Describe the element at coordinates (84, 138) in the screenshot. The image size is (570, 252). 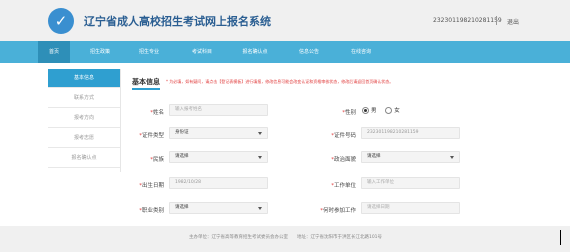
I see `sidebar-item-choices: 报考志愿` at that location.